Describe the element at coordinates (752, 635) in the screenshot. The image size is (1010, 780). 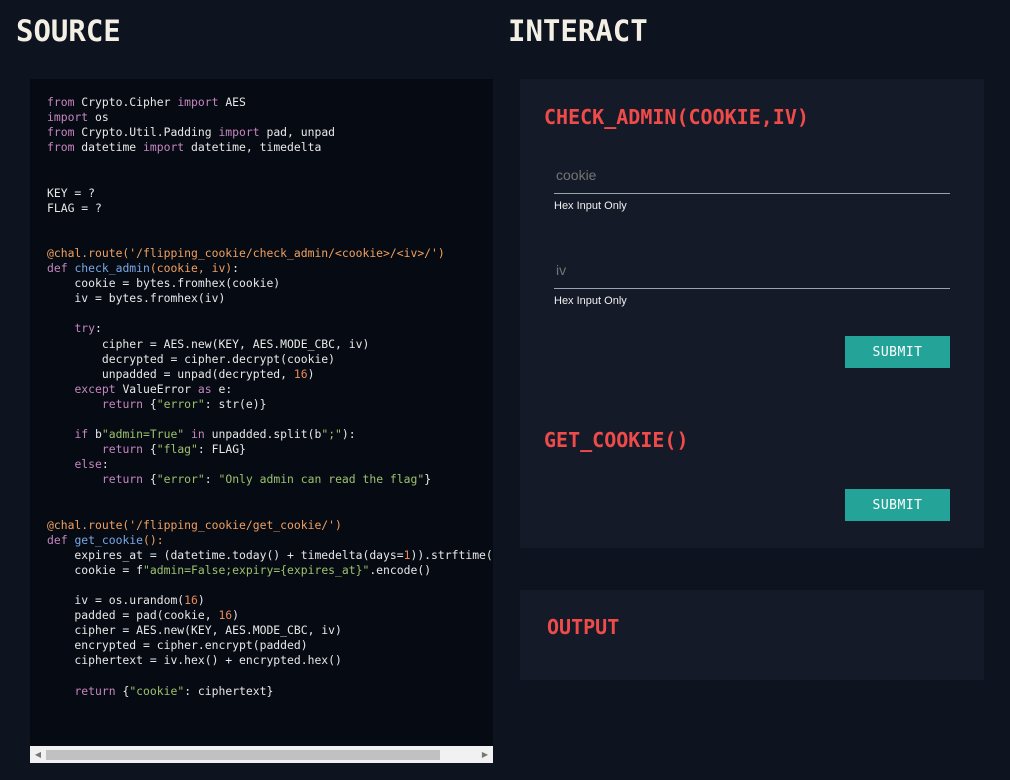
I see `output-card: OUTPUT` at that location.